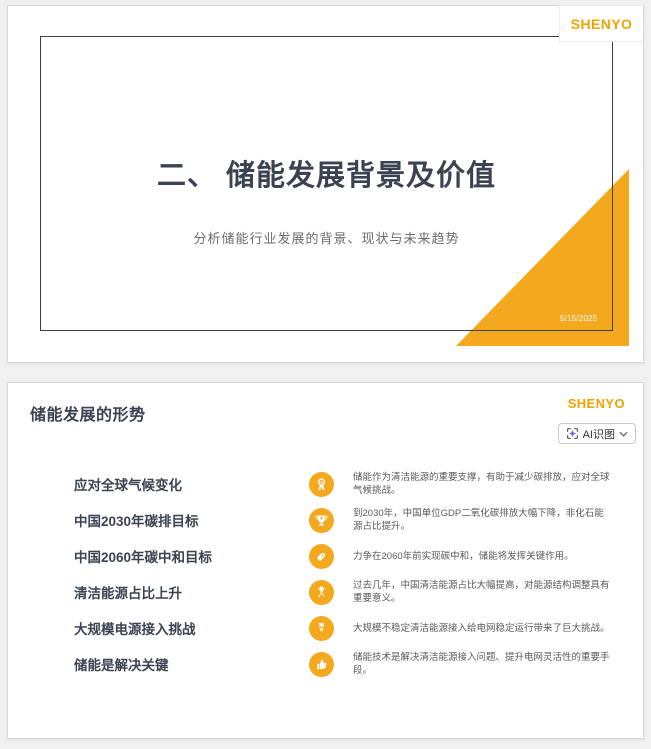 The height and width of the screenshot is (749, 651). Describe the element at coordinates (321, 520) in the screenshot. I see `trophy-icon` at that location.